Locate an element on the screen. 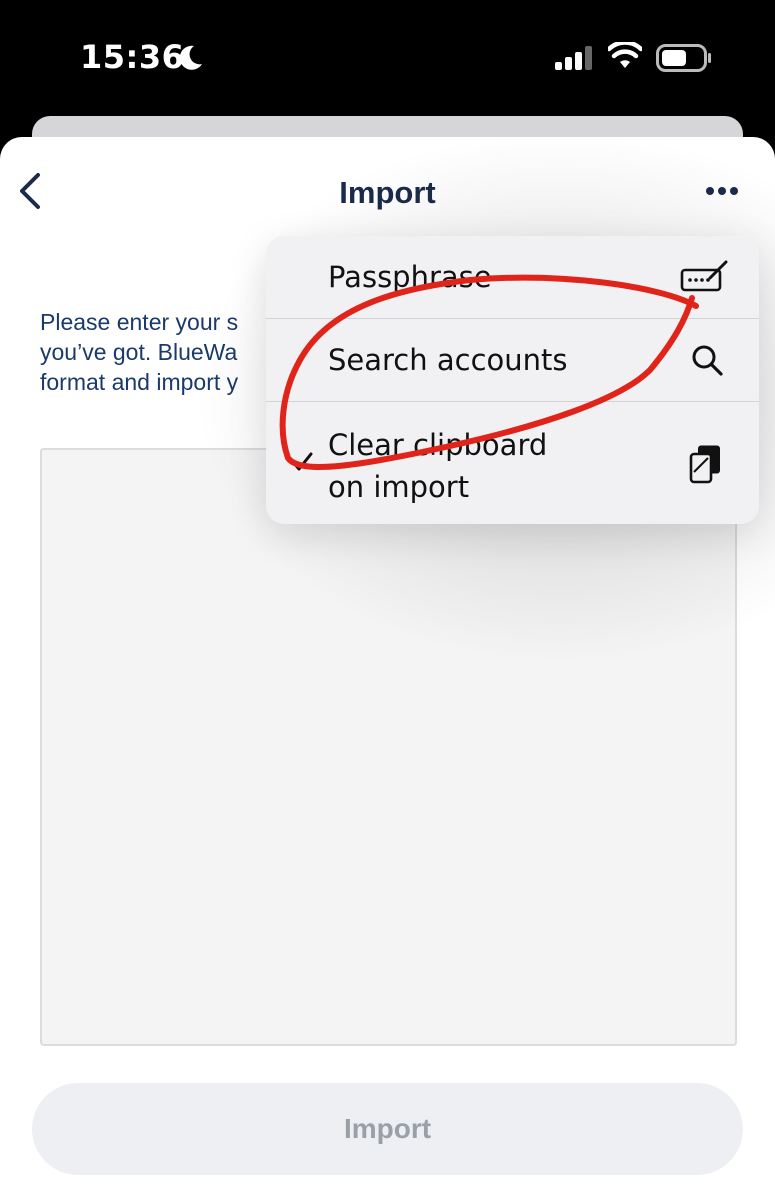 This screenshot has width=775, height=1200. battery-icon is located at coordinates (683, 58).